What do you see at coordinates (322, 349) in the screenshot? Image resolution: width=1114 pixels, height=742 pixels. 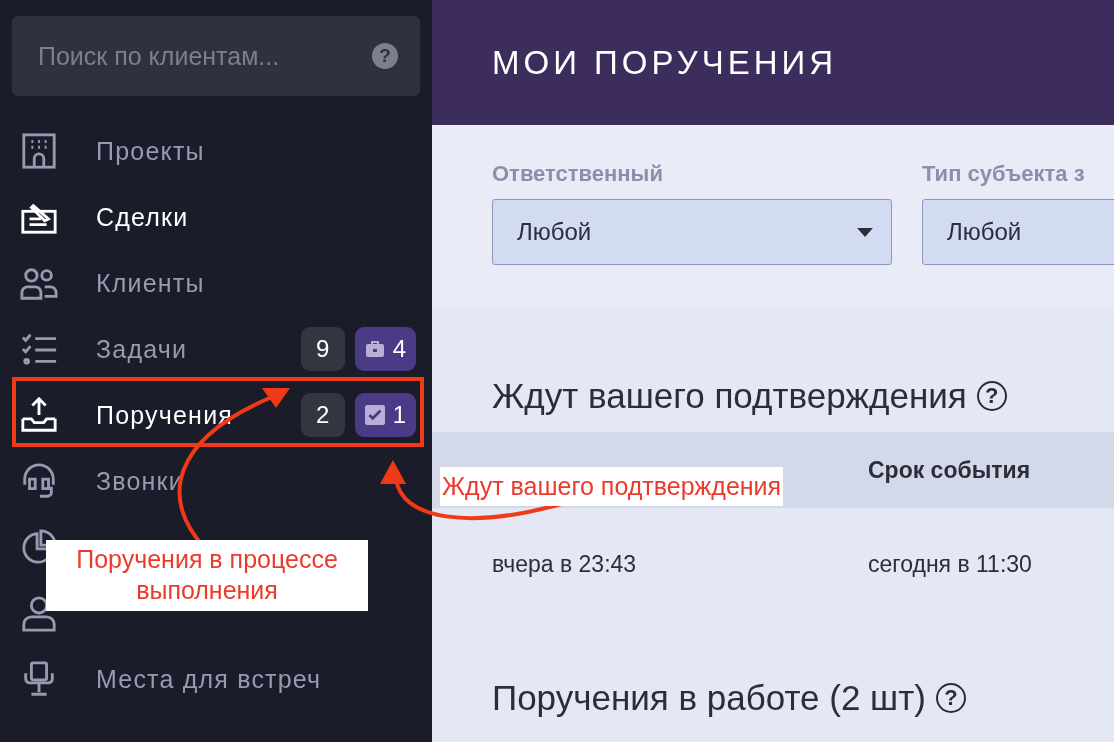 I see `count-badge: 9` at bounding box center [322, 349].